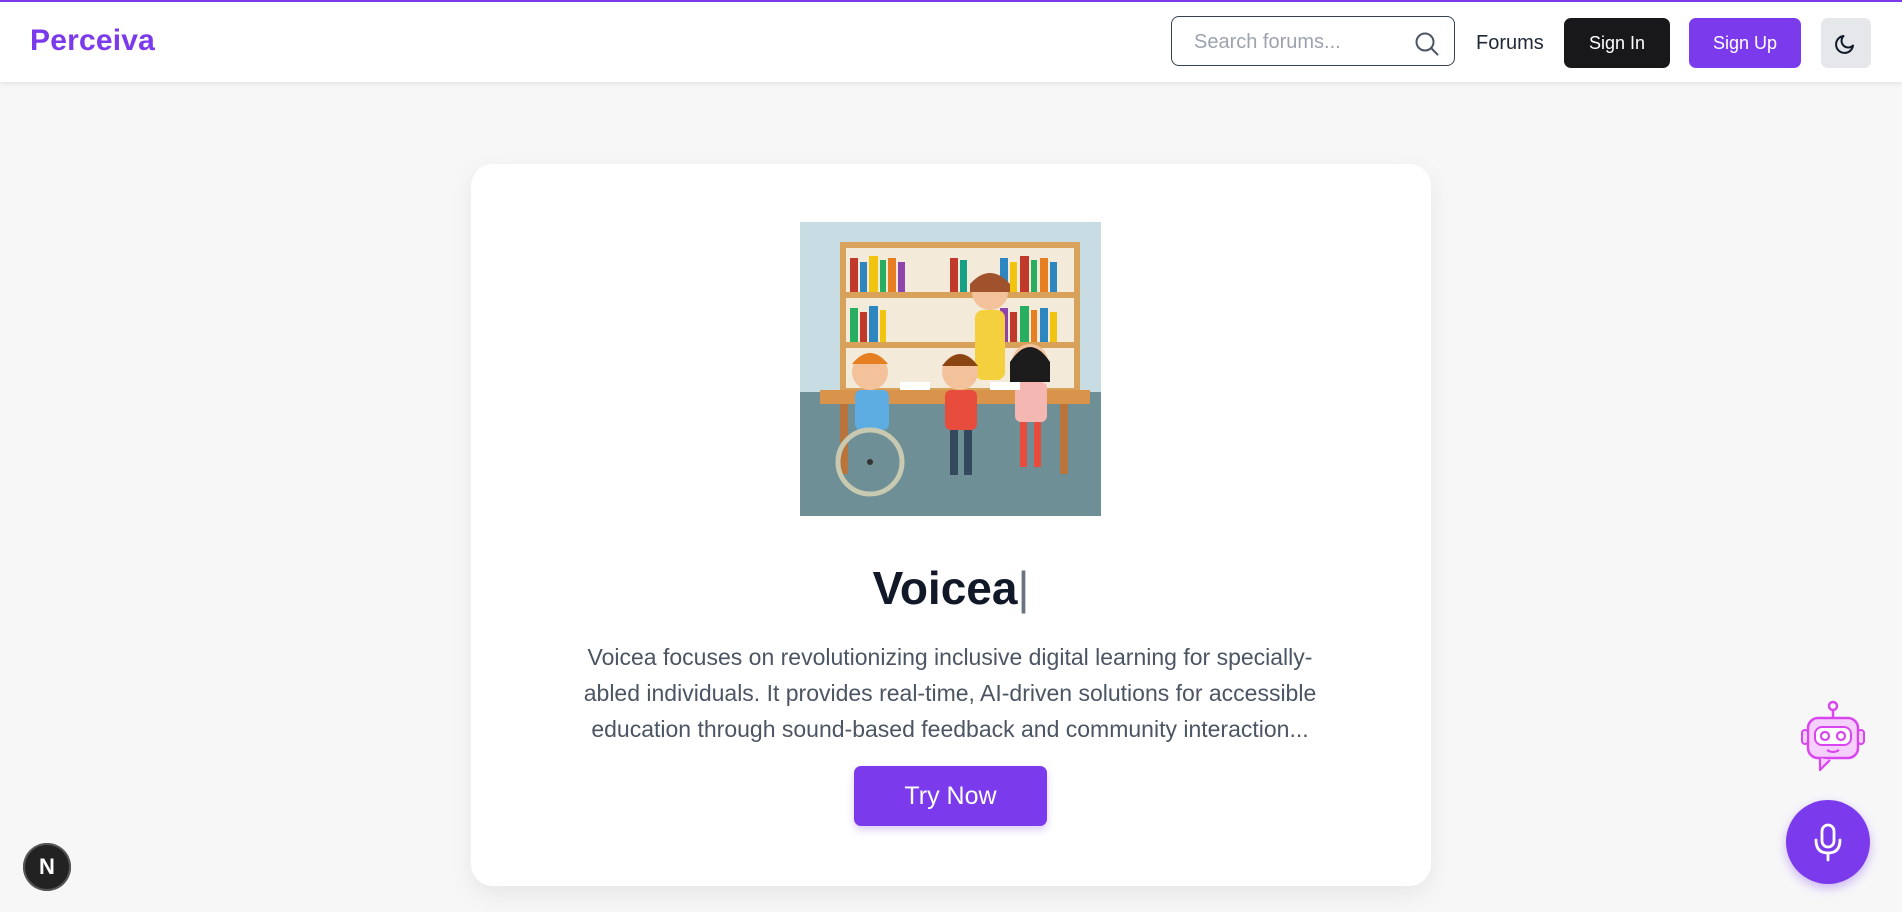  I want to click on forums-link: Forums, so click(1510, 43).